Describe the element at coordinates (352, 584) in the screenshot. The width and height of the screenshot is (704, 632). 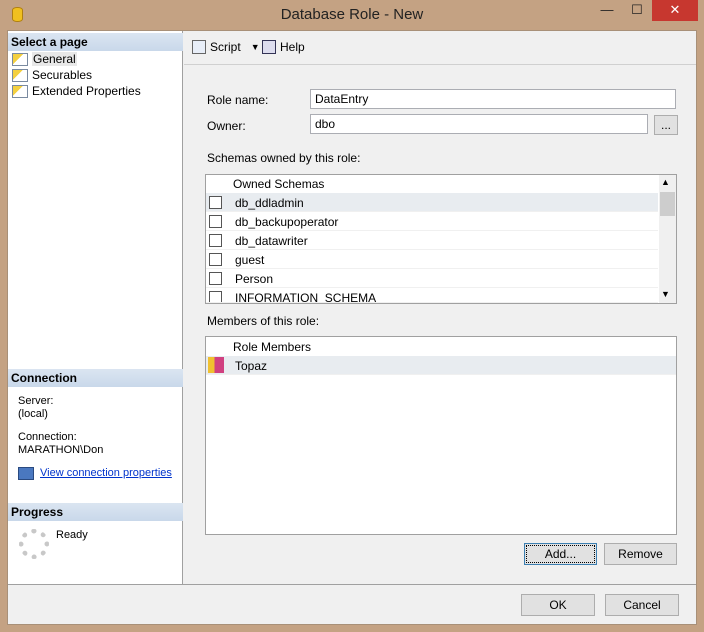
I see `footer-divider` at that location.